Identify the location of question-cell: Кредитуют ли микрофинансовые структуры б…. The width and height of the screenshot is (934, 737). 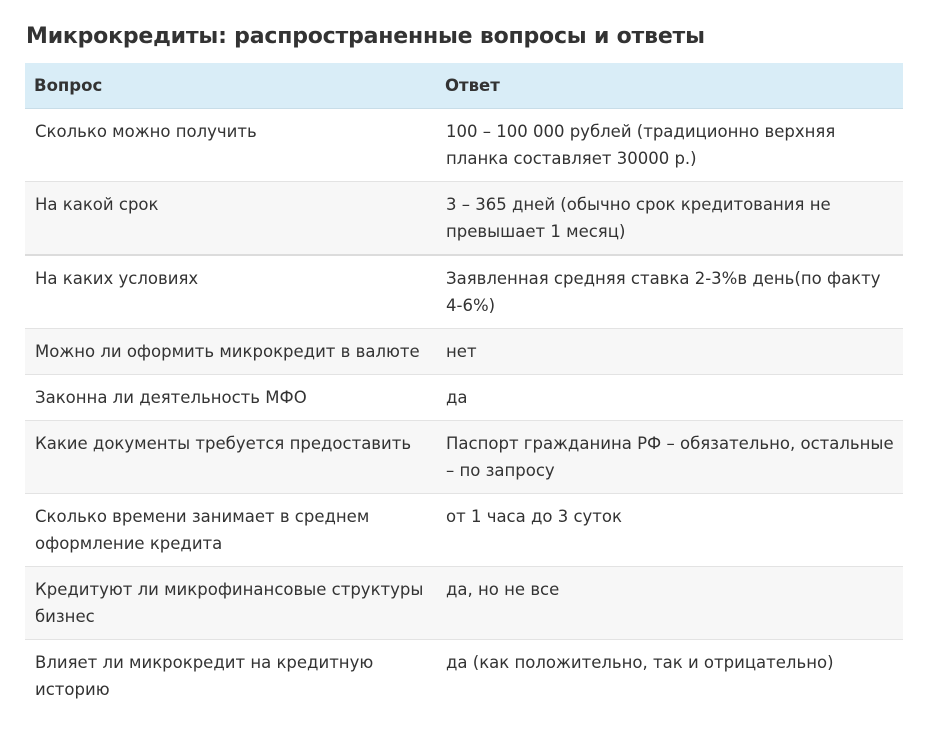
(230, 603).